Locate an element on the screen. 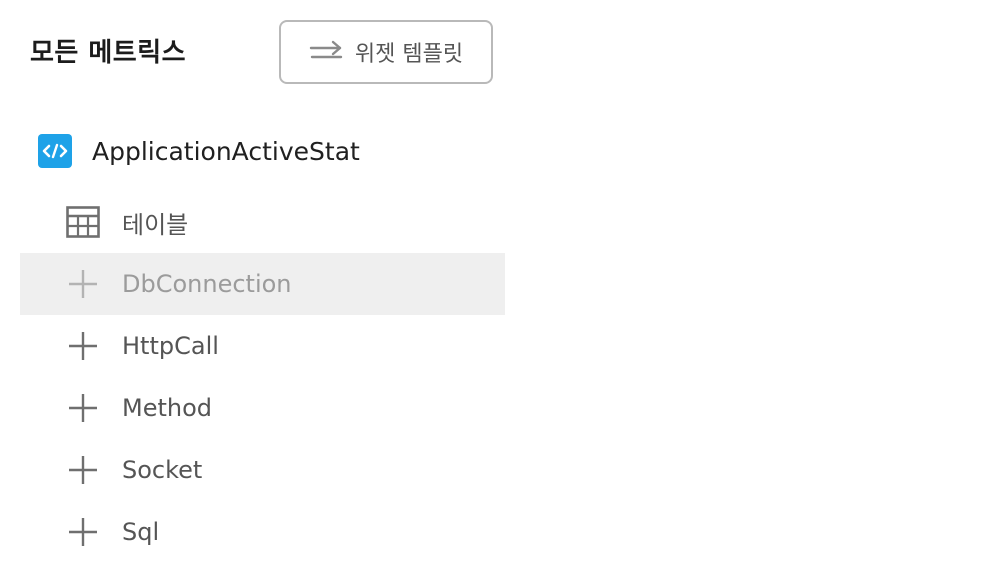  tree-item-dbconnection: DbConnection is located at coordinates (262, 284).